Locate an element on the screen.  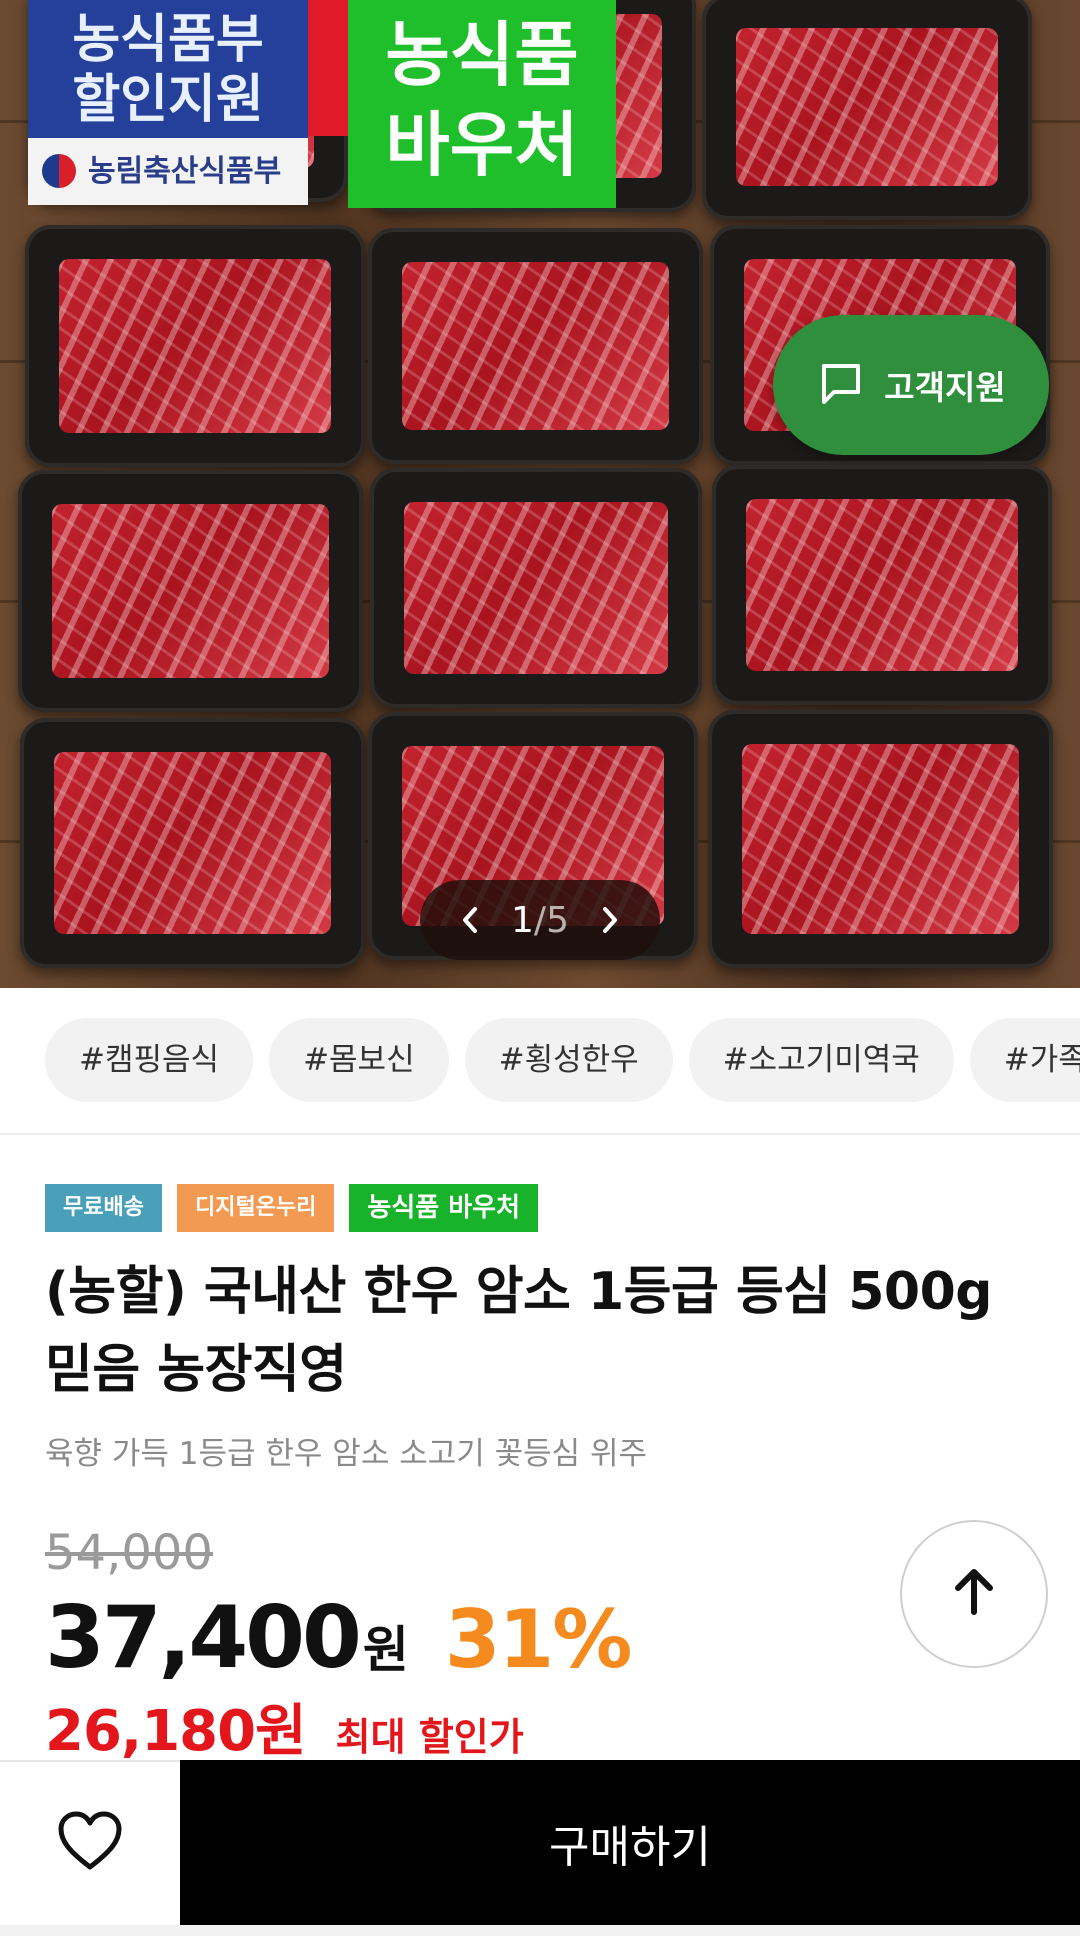
hashtag-chip: #가족 is located at coordinates (1024, 1060).